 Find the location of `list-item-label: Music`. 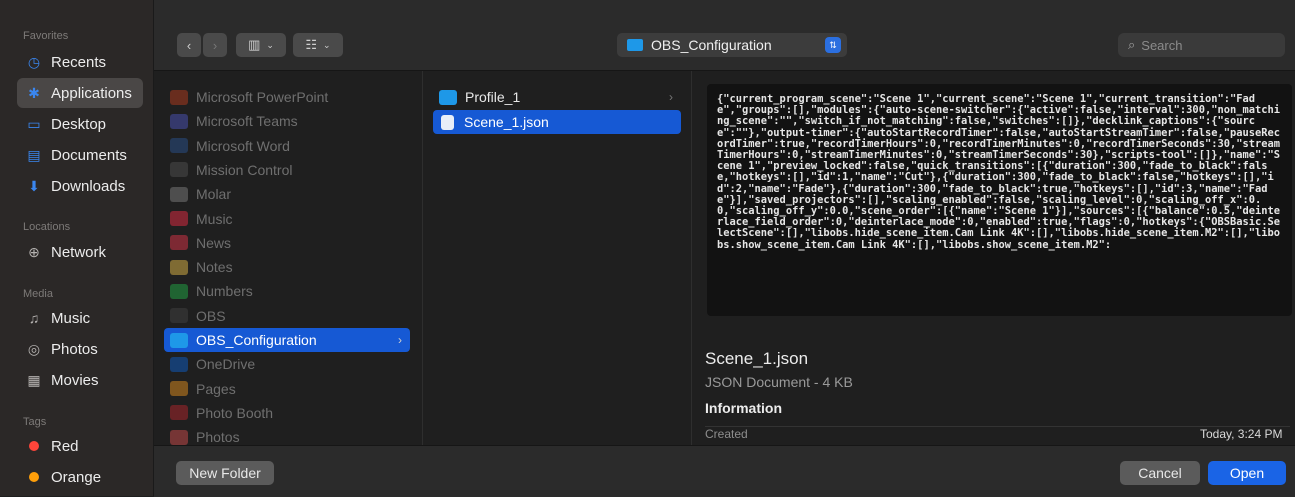

list-item-label: Music is located at coordinates (214, 218).